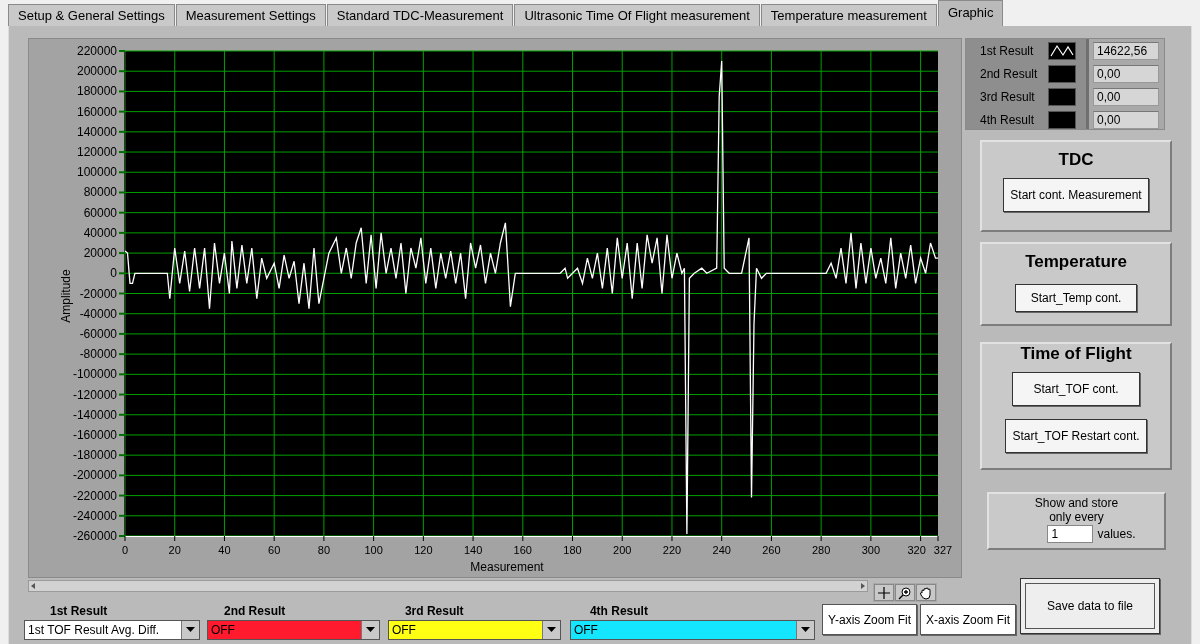  I want to click on start-button: Start_TOF Restart cont., so click(1076, 436).